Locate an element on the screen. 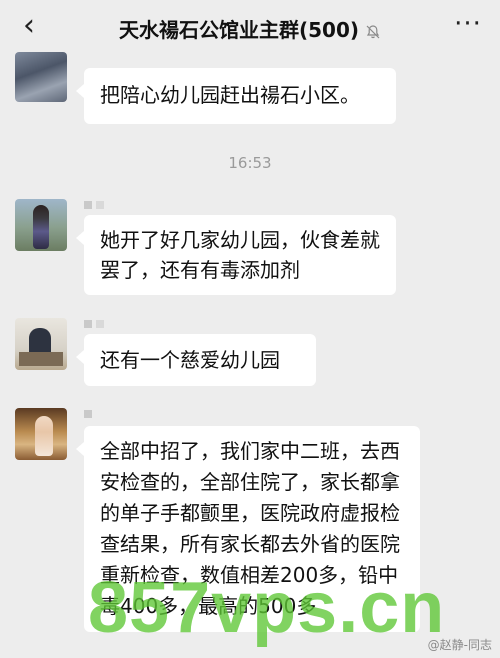  more-icon: ··· is located at coordinates (468, 24).